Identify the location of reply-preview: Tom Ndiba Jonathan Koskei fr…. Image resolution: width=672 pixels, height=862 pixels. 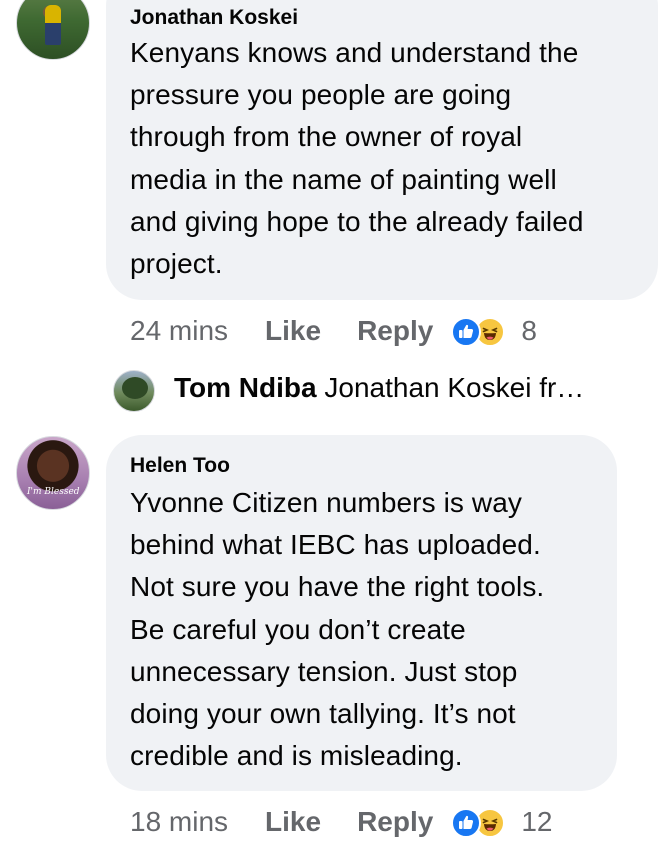
(379, 388).